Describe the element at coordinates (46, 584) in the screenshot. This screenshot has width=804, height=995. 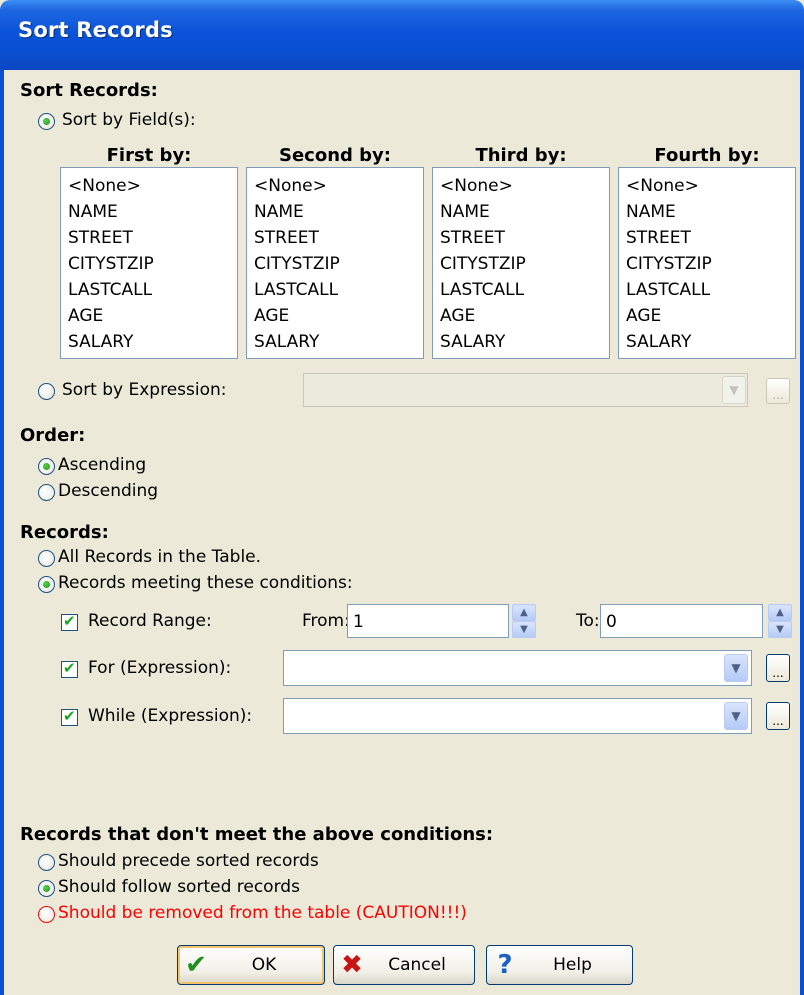
I see `records-meeting-conditions-radio` at that location.